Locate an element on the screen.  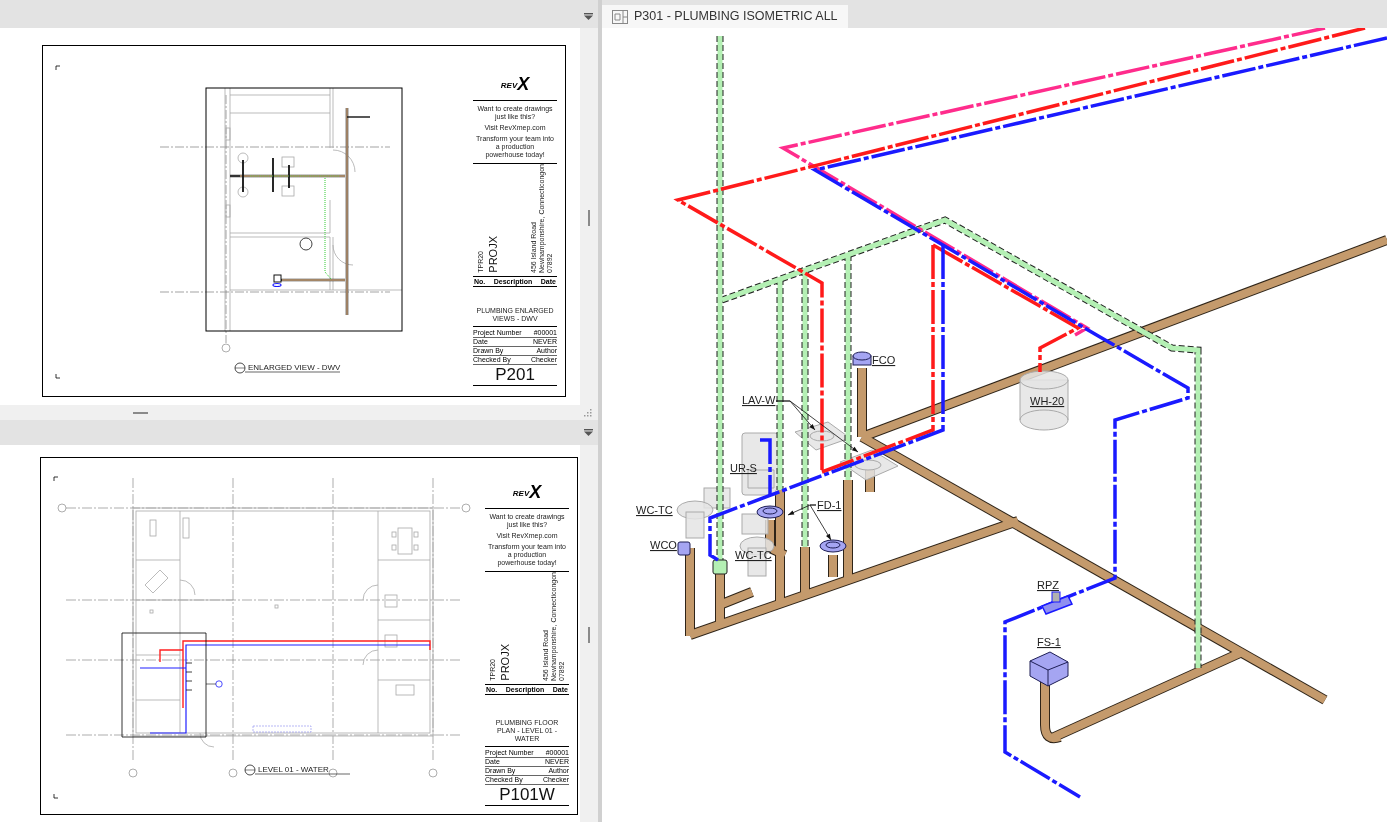
fixture-tag: FS-1 is located at coordinates (1049, 642).